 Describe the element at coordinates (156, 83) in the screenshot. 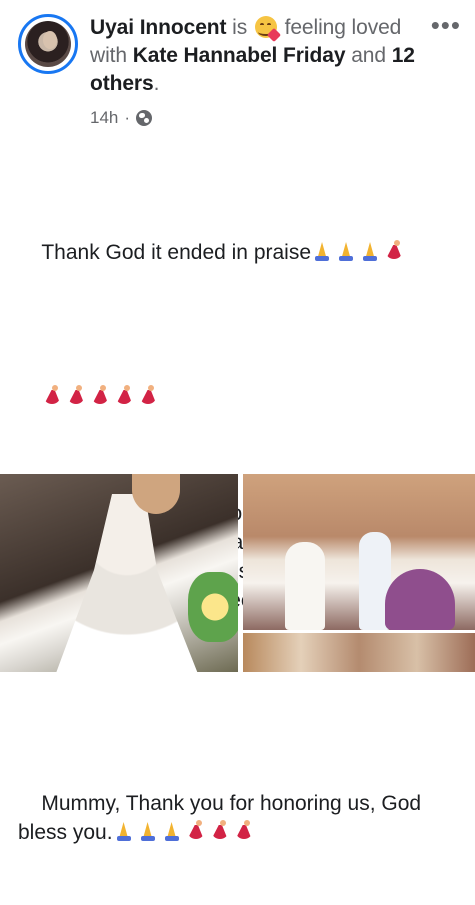

I see `headline-period: .` at that location.